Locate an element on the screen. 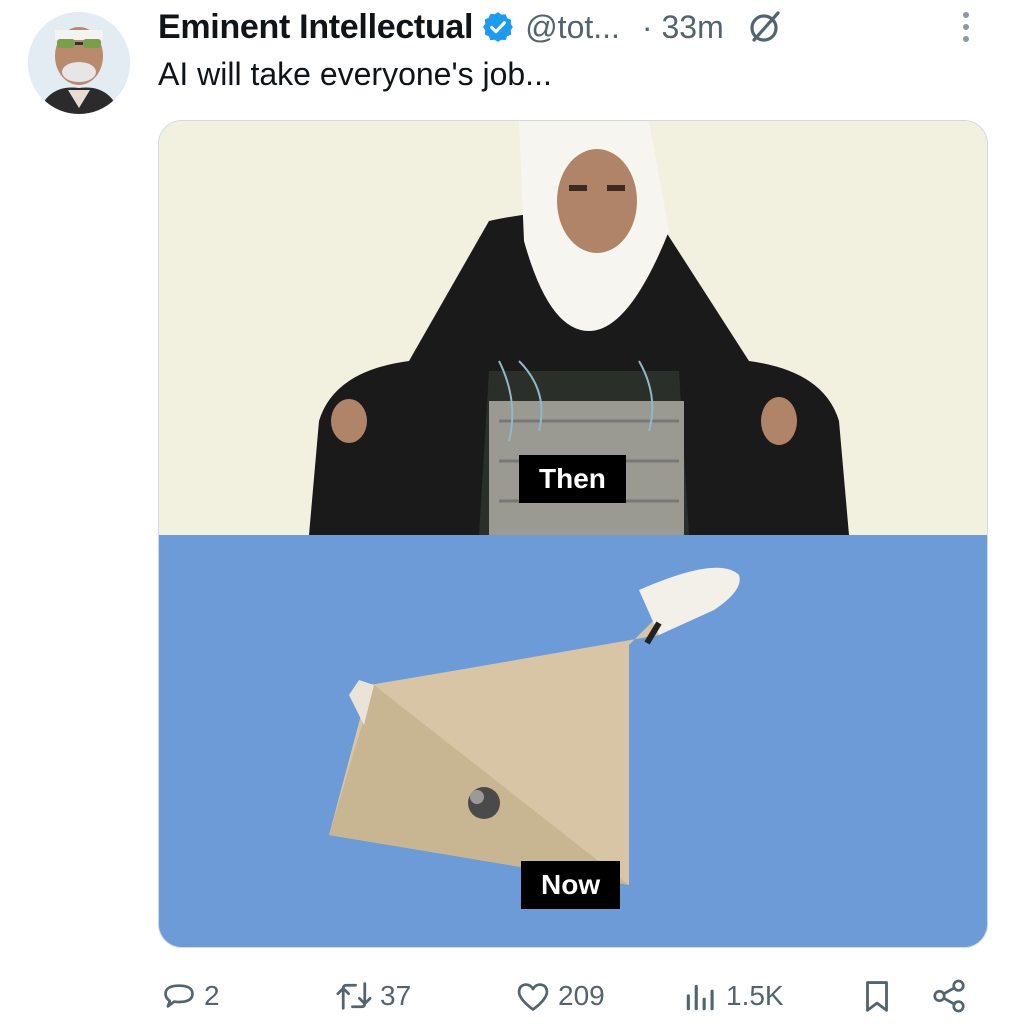 Image resolution: width=1014 pixels, height=1026 pixels. reply-icon is located at coordinates (179, 996).